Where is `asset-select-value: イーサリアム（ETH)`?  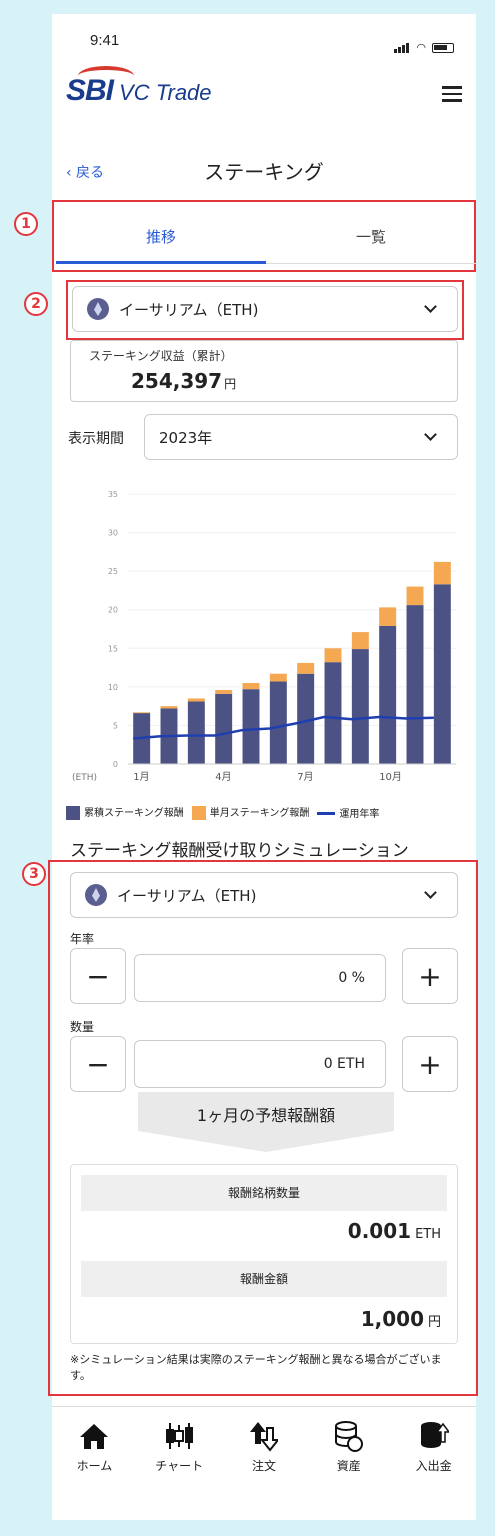
asset-select-value: イーサリアム（ETH) is located at coordinates (189, 309).